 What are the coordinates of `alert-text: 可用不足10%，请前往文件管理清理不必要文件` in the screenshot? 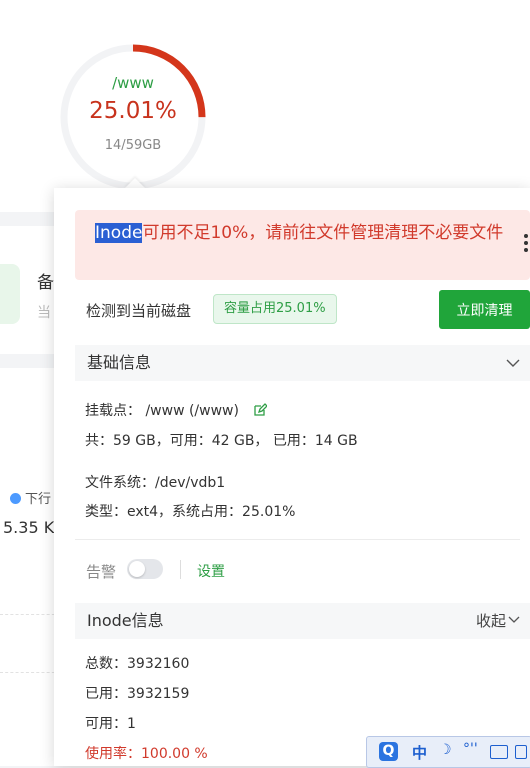 It's located at (323, 233).